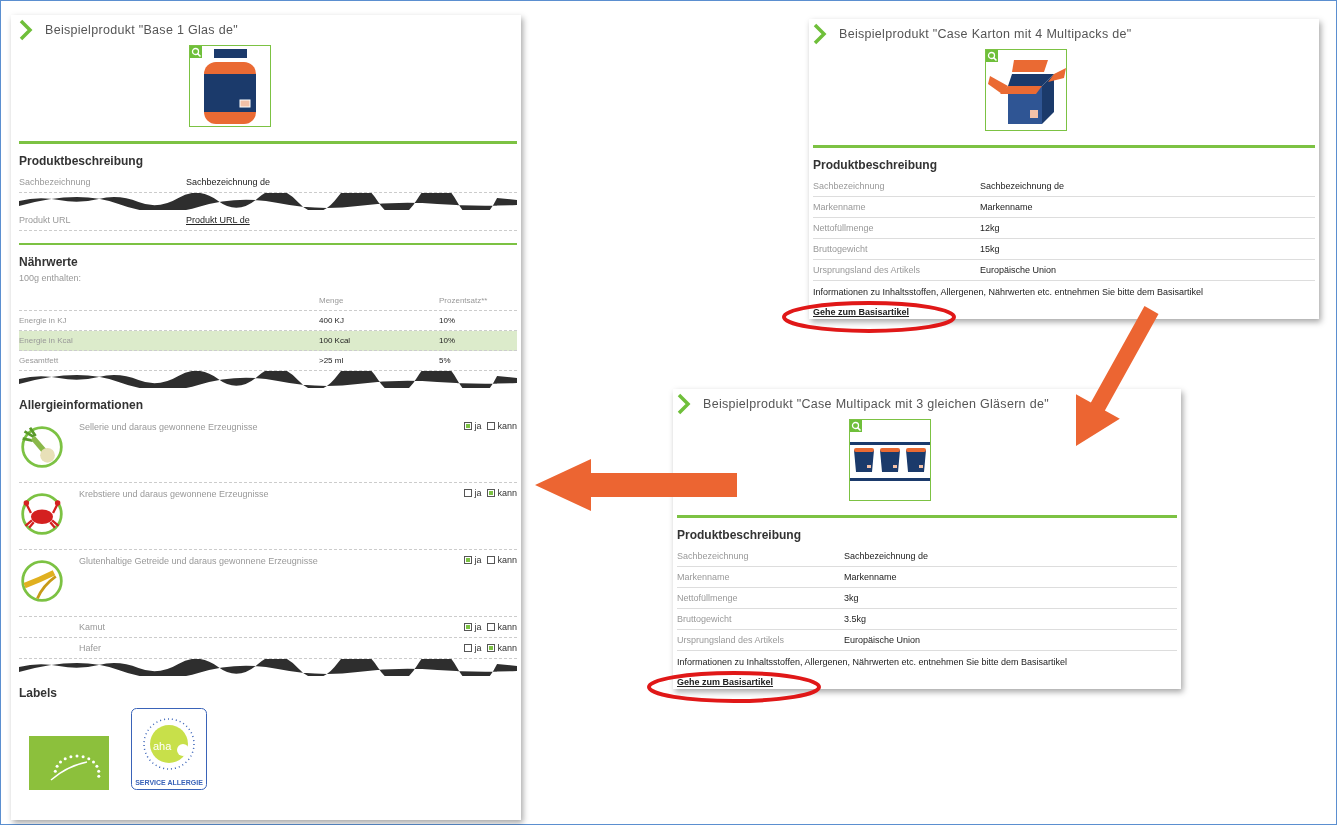 This screenshot has width=1337, height=825. What do you see at coordinates (332, 360) in the screenshot?
I see `table-cell-text: >25 ml` at bounding box center [332, 360].